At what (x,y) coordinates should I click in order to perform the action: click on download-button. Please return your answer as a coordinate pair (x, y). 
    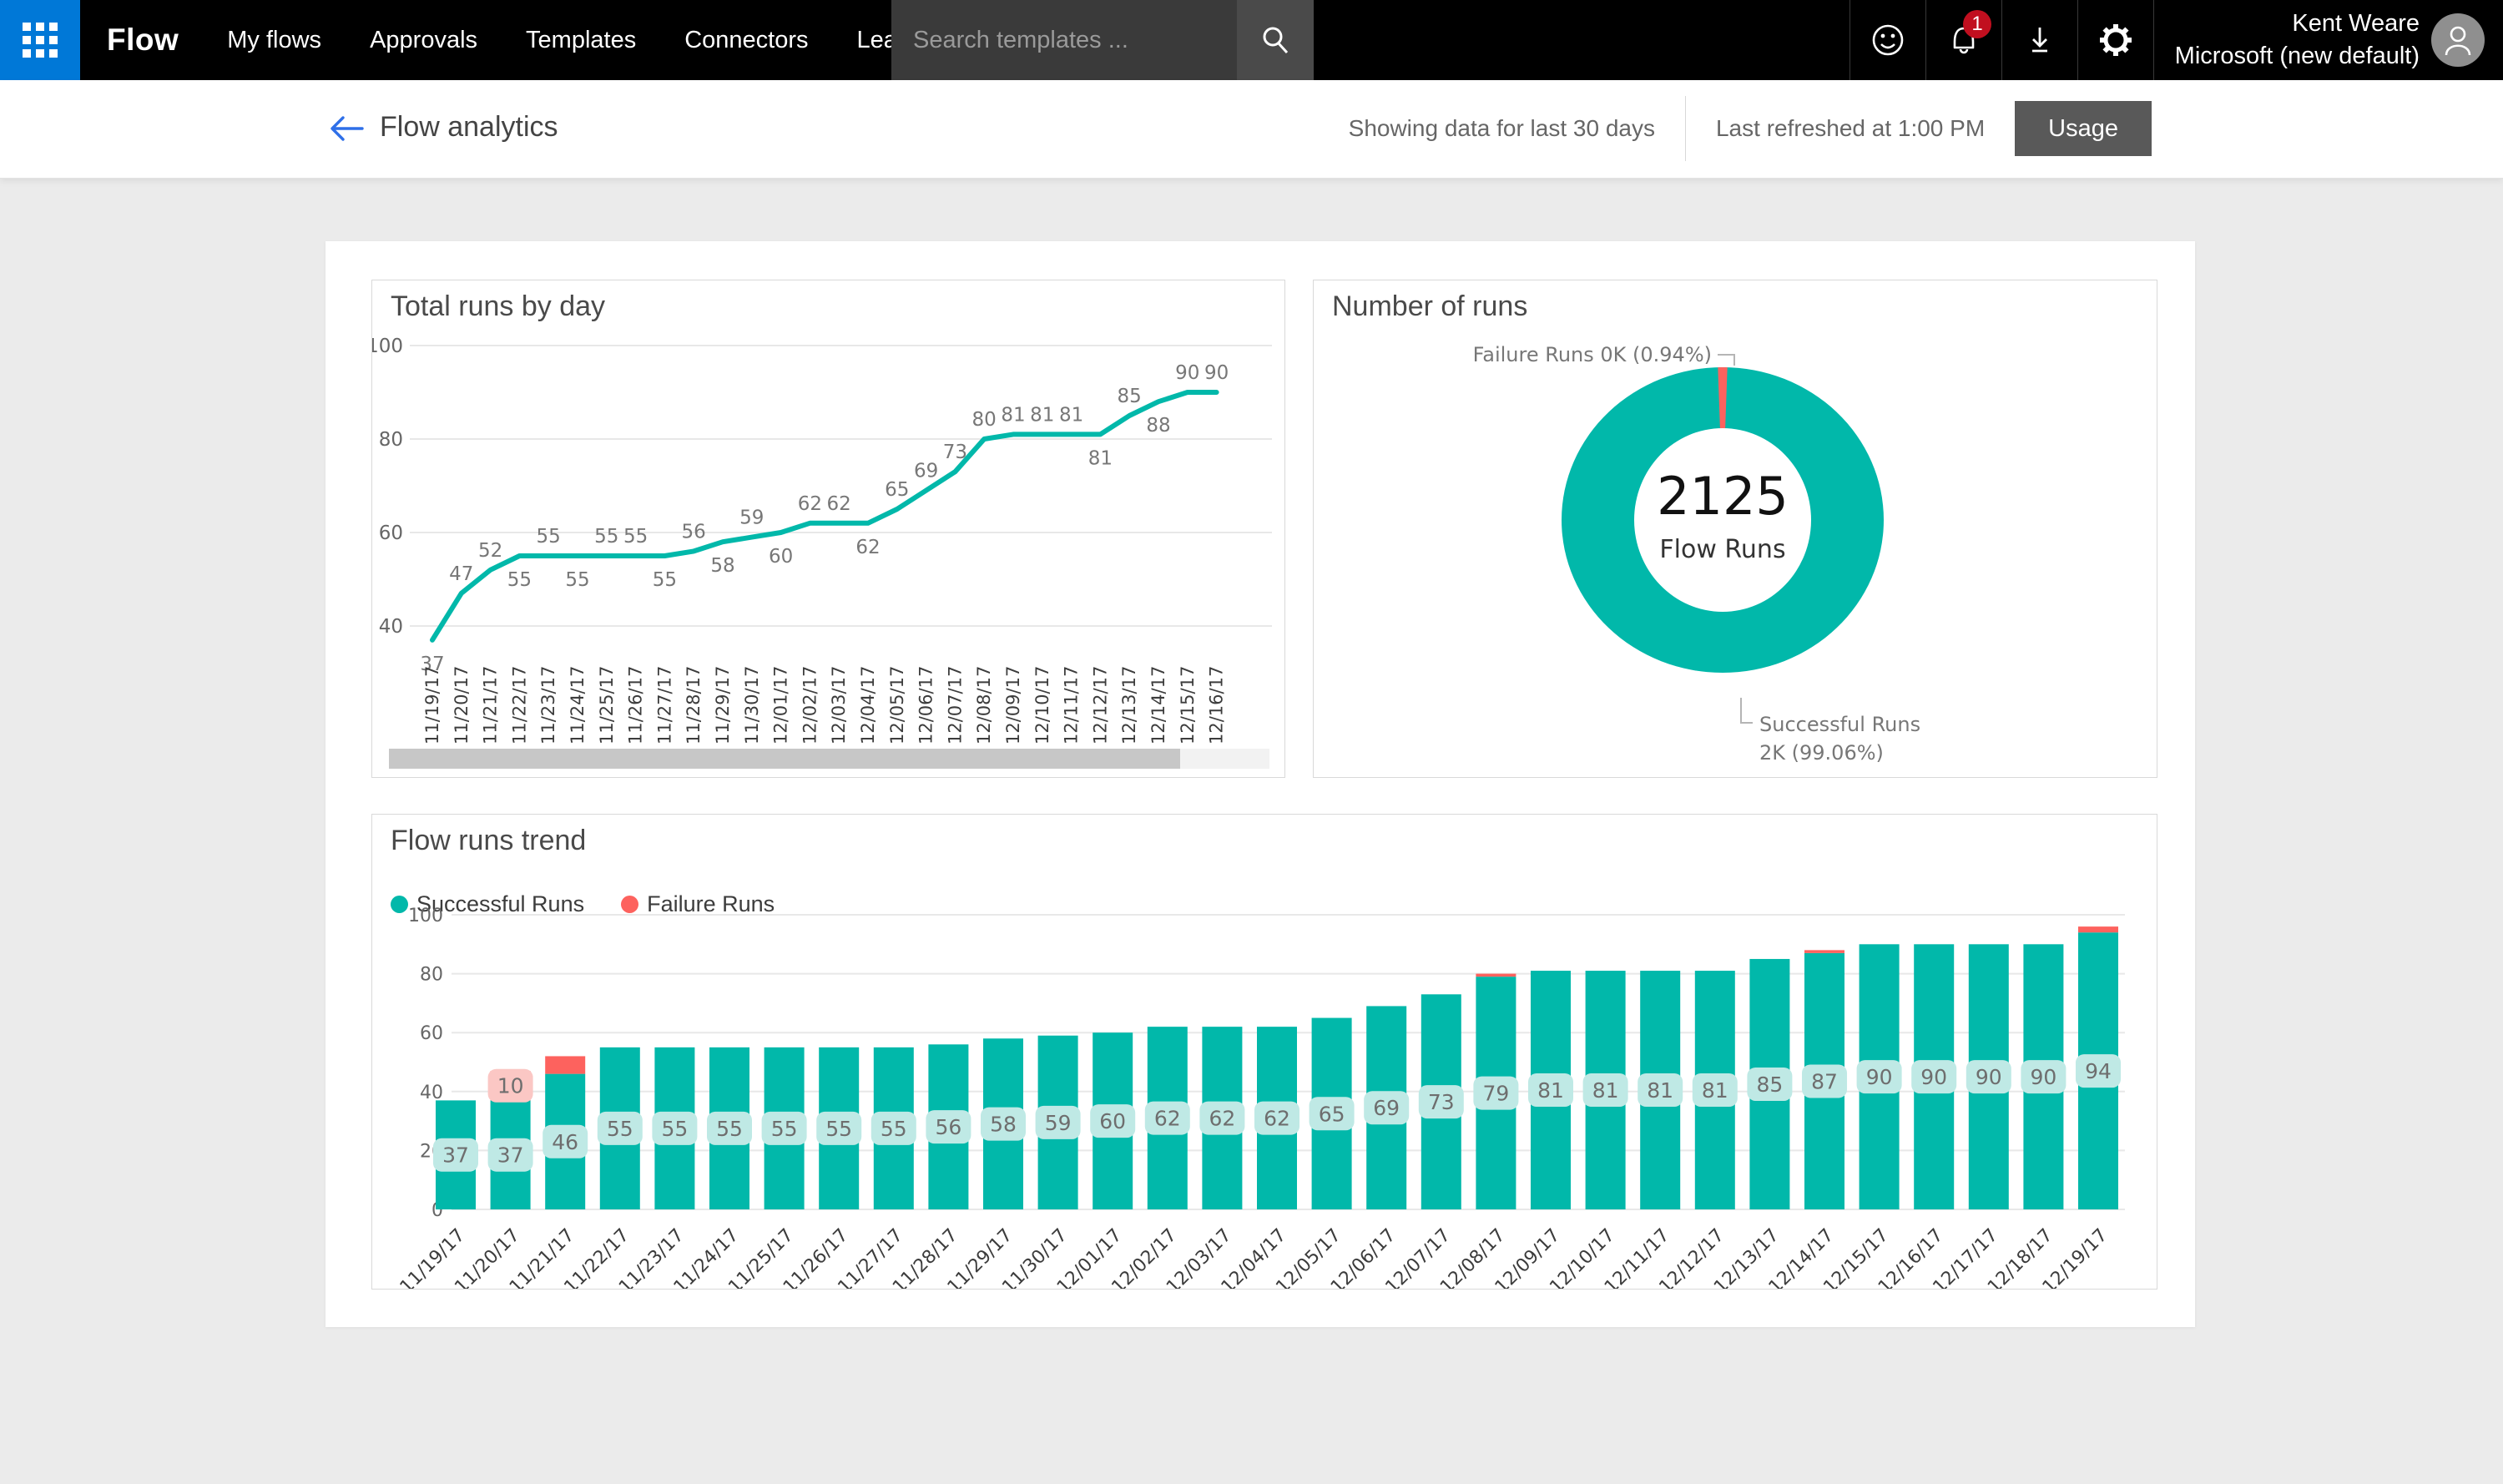
    Looking at the image, I should click on (2039, 40).